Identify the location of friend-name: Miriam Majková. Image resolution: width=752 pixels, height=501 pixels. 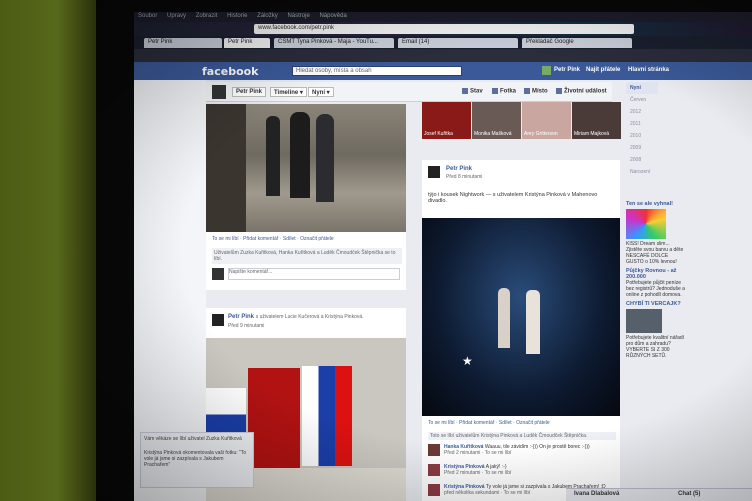
(592, 134).